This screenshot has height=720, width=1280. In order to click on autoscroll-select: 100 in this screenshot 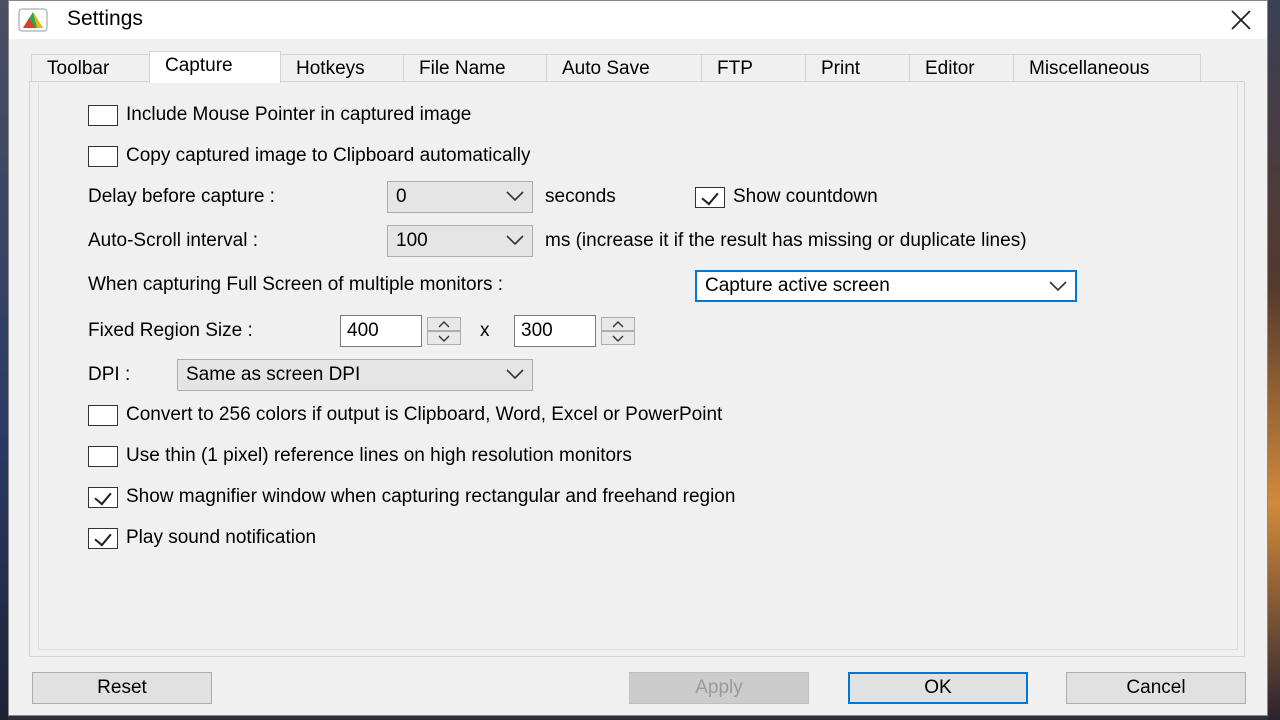, I will do `click(460, 241)`.